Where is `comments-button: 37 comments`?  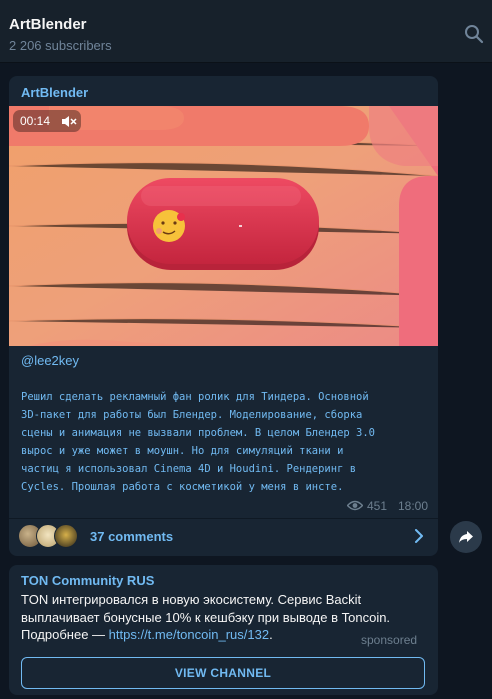
comments-button: 37 comments is located at coordinates (131, 536).